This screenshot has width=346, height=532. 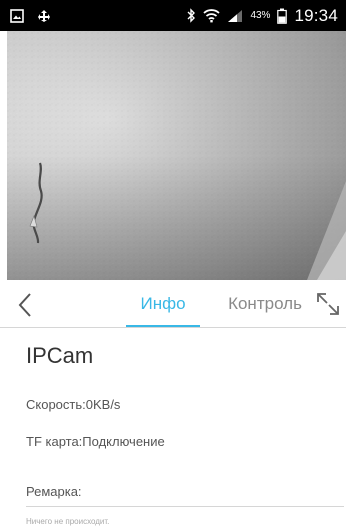 I want to click on signal-icon, so click(x=235, y=16).